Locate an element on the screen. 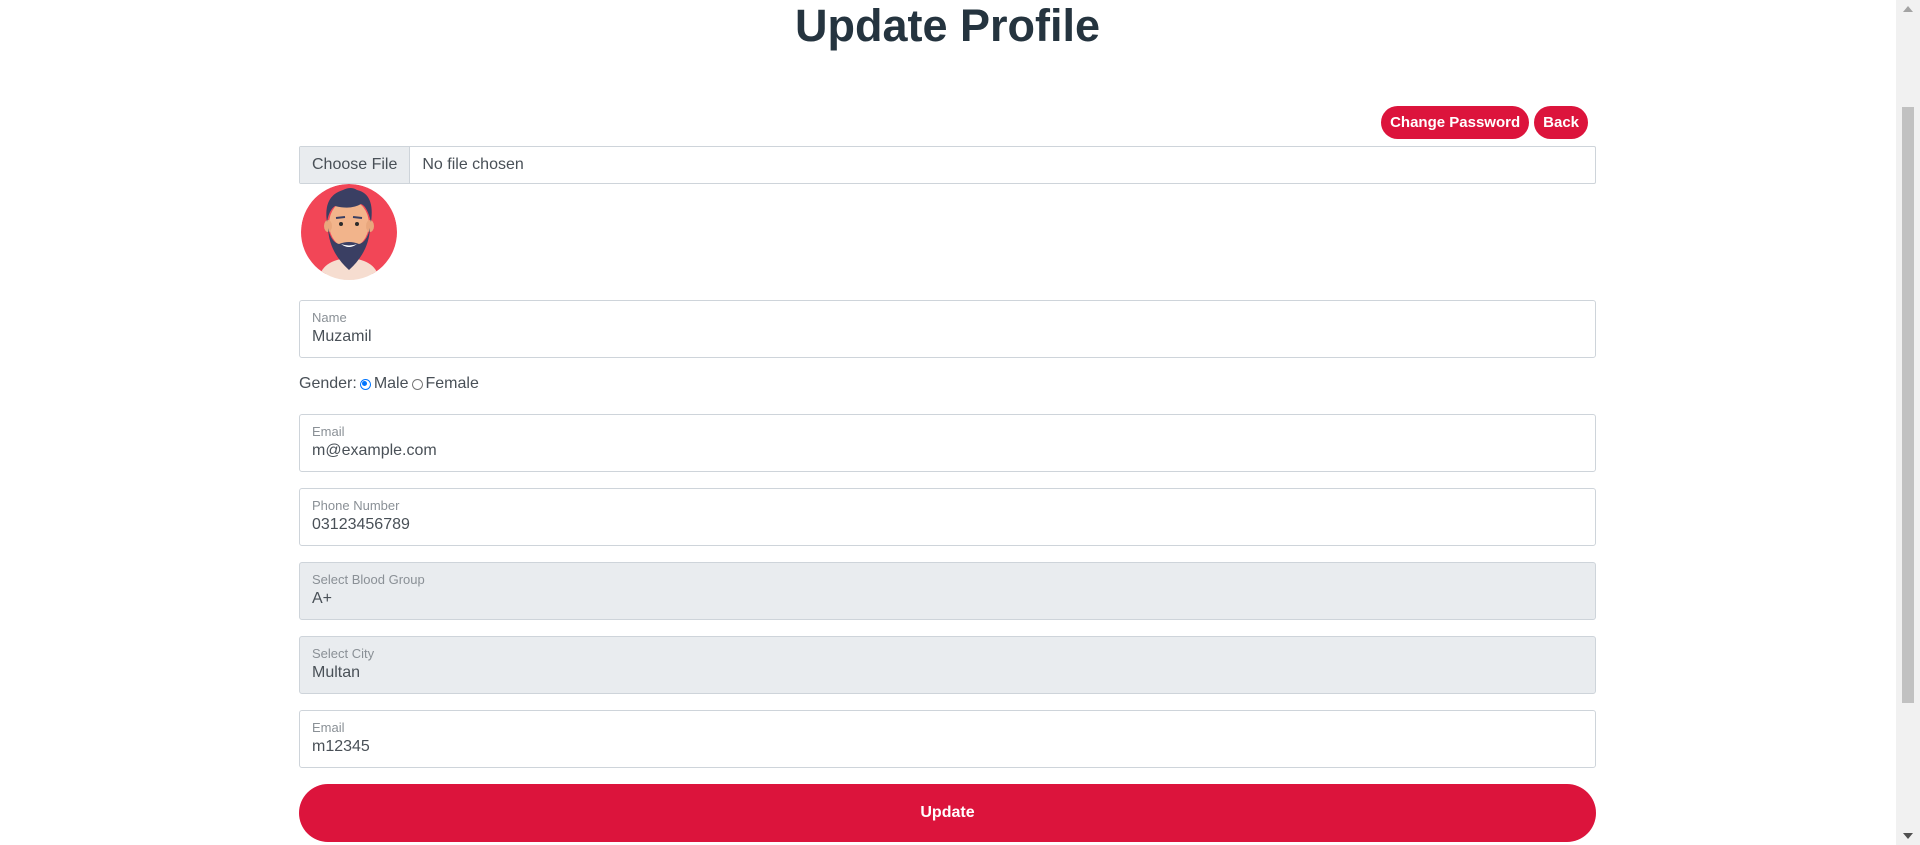  scroll-down-arrow-icon is located at coordinates (1908, 836).